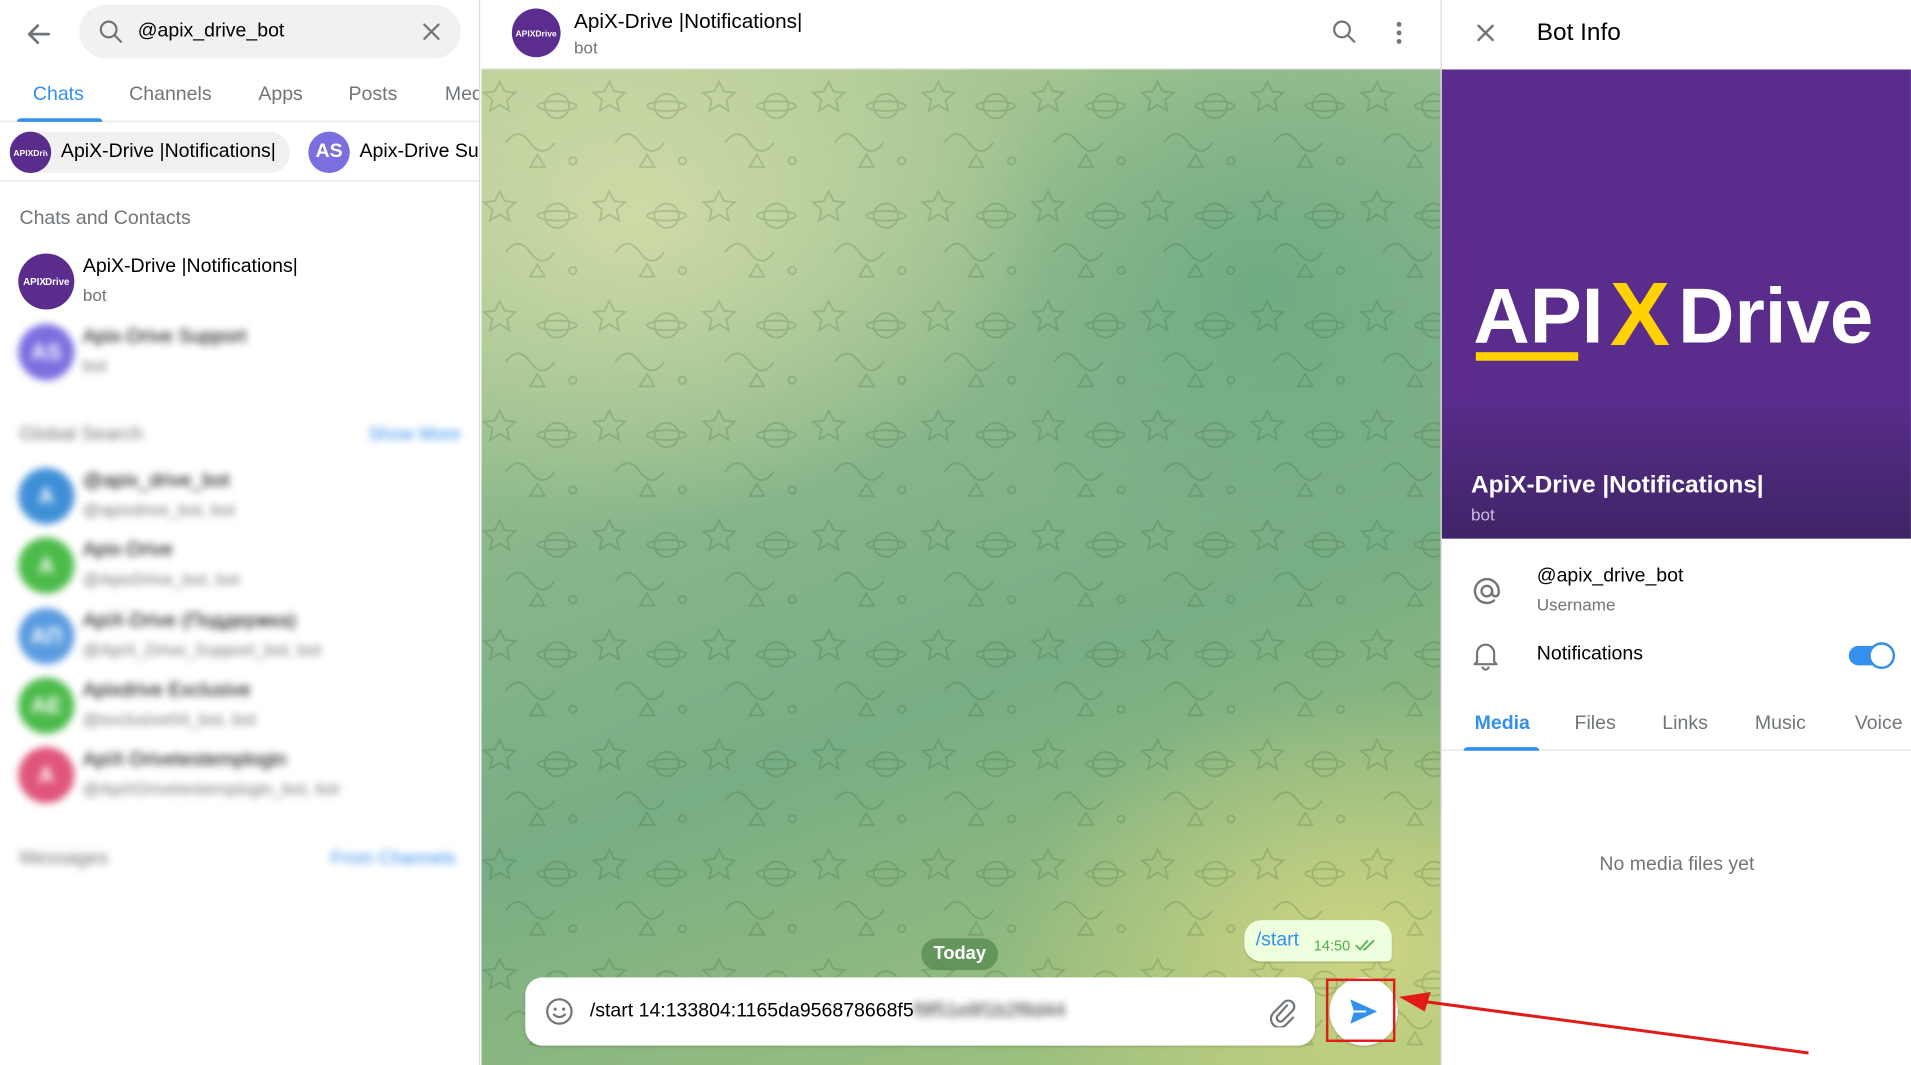  What do you see at coordinates (239, 353) in the screenshot?
I see `contact-row: AS Apix-Drive Support bot` at bounding box center [239, 353].